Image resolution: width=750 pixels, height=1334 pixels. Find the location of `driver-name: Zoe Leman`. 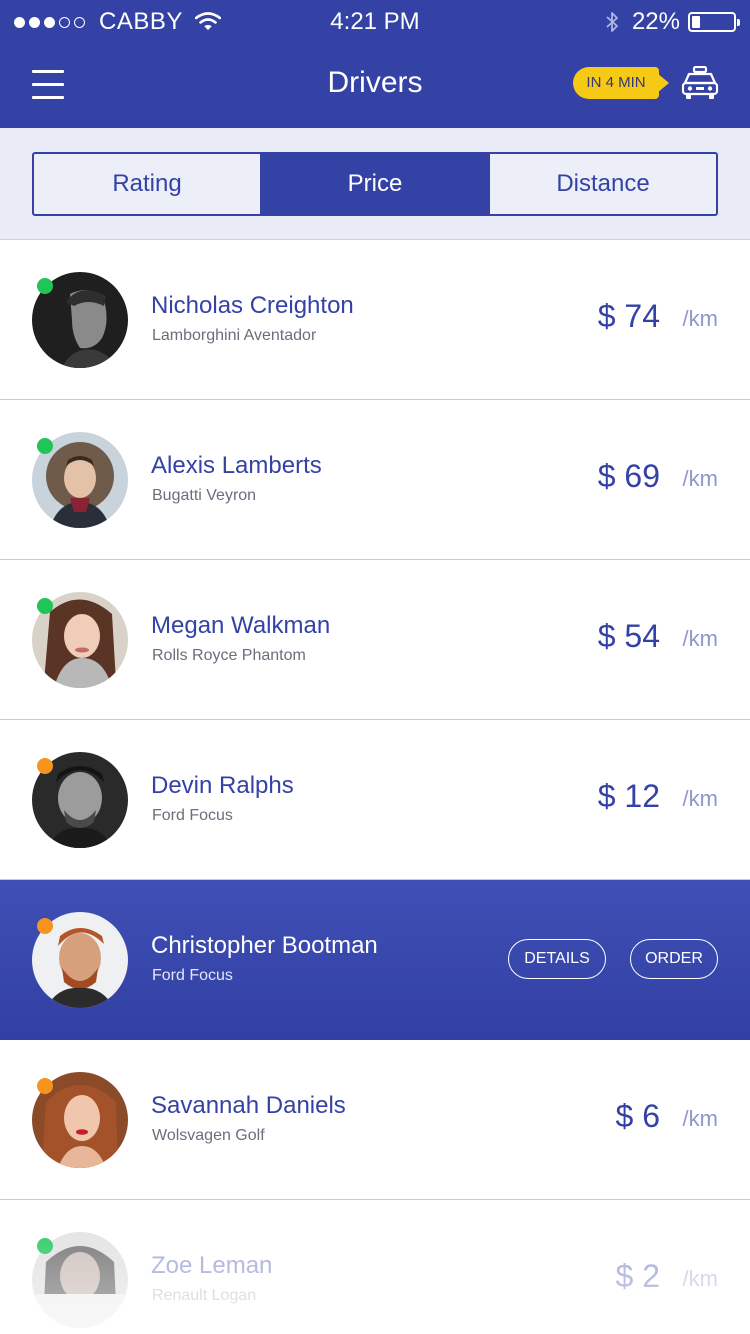

driver-name: Zoe Leman is located at coordinates (212, 1265).